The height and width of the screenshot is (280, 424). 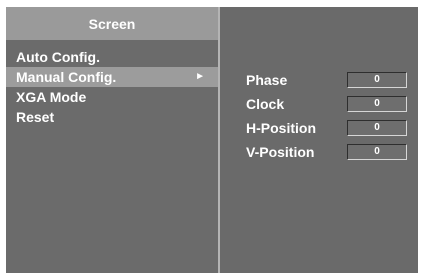 What do you see at coordinates (112, 97) in the screenshot?
I see `menu-item-xga-mode: XGA Mode` at bounding box center [112, 97].